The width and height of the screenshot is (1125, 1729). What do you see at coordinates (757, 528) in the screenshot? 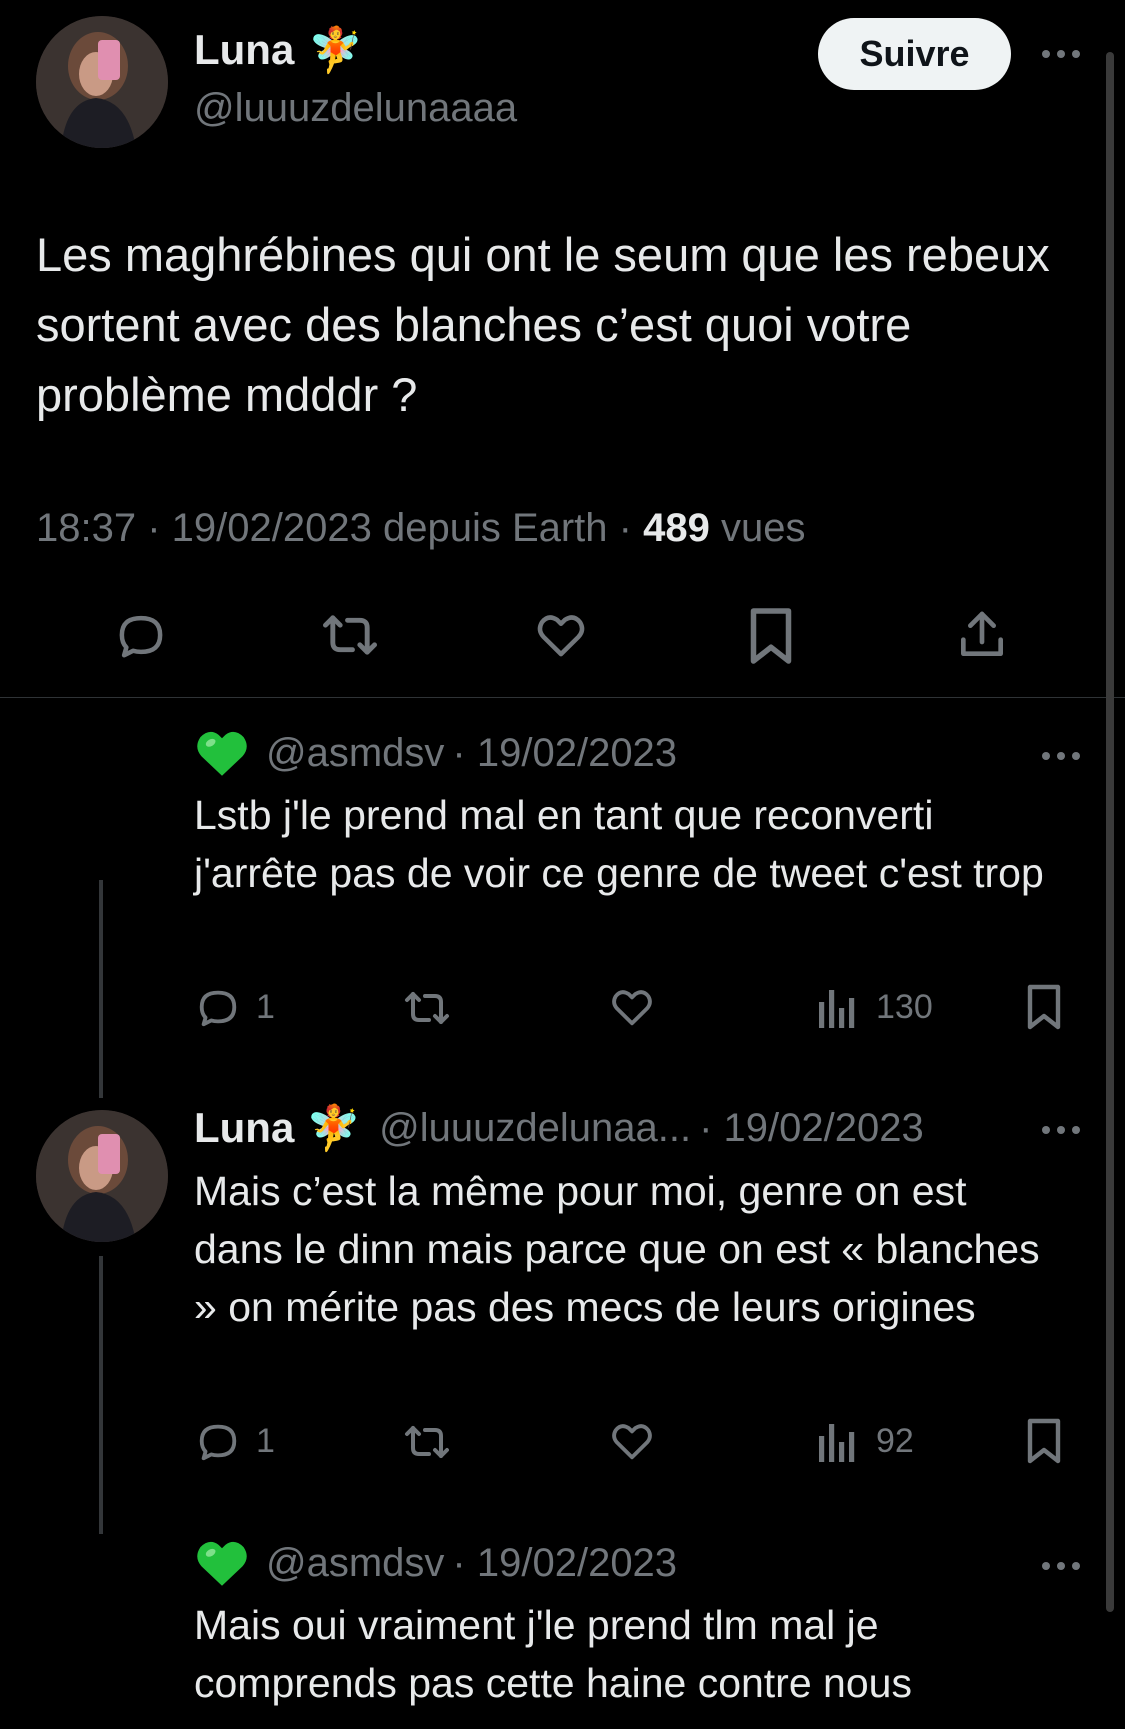
I see `views-label: vues` at bounding box center [757, 528].